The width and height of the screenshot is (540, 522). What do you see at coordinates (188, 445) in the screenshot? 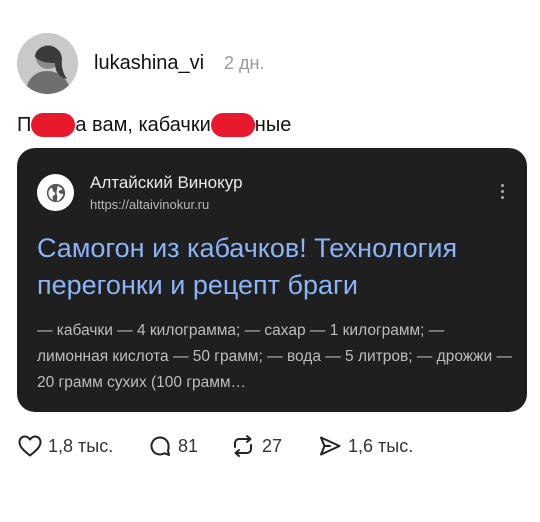
I see `reply-count: 81` at bounding box center [188, 445].